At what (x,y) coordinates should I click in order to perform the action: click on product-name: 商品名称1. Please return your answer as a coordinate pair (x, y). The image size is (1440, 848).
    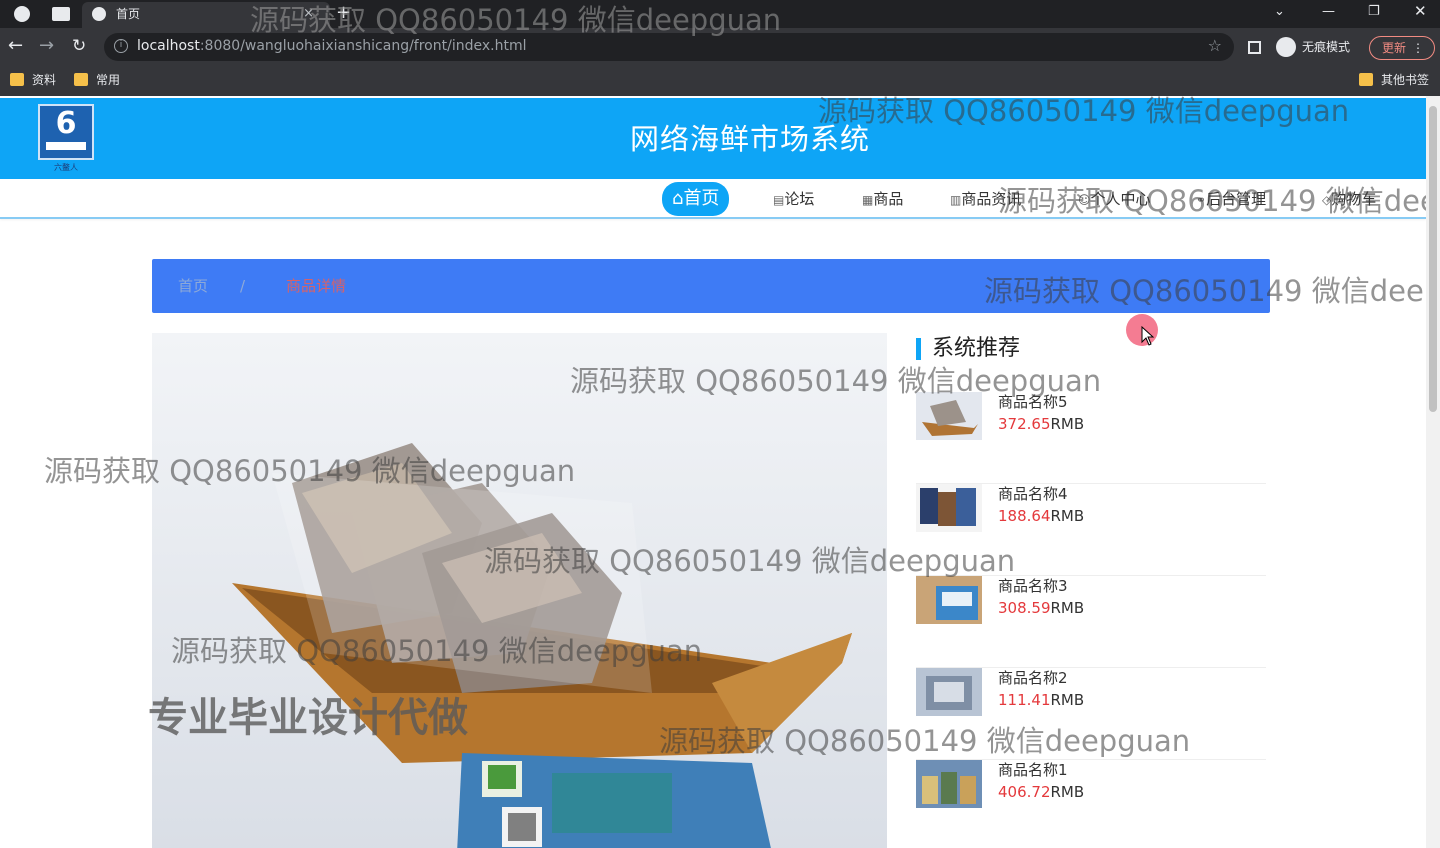
    Looking at the image, I should click on (1033, 770).